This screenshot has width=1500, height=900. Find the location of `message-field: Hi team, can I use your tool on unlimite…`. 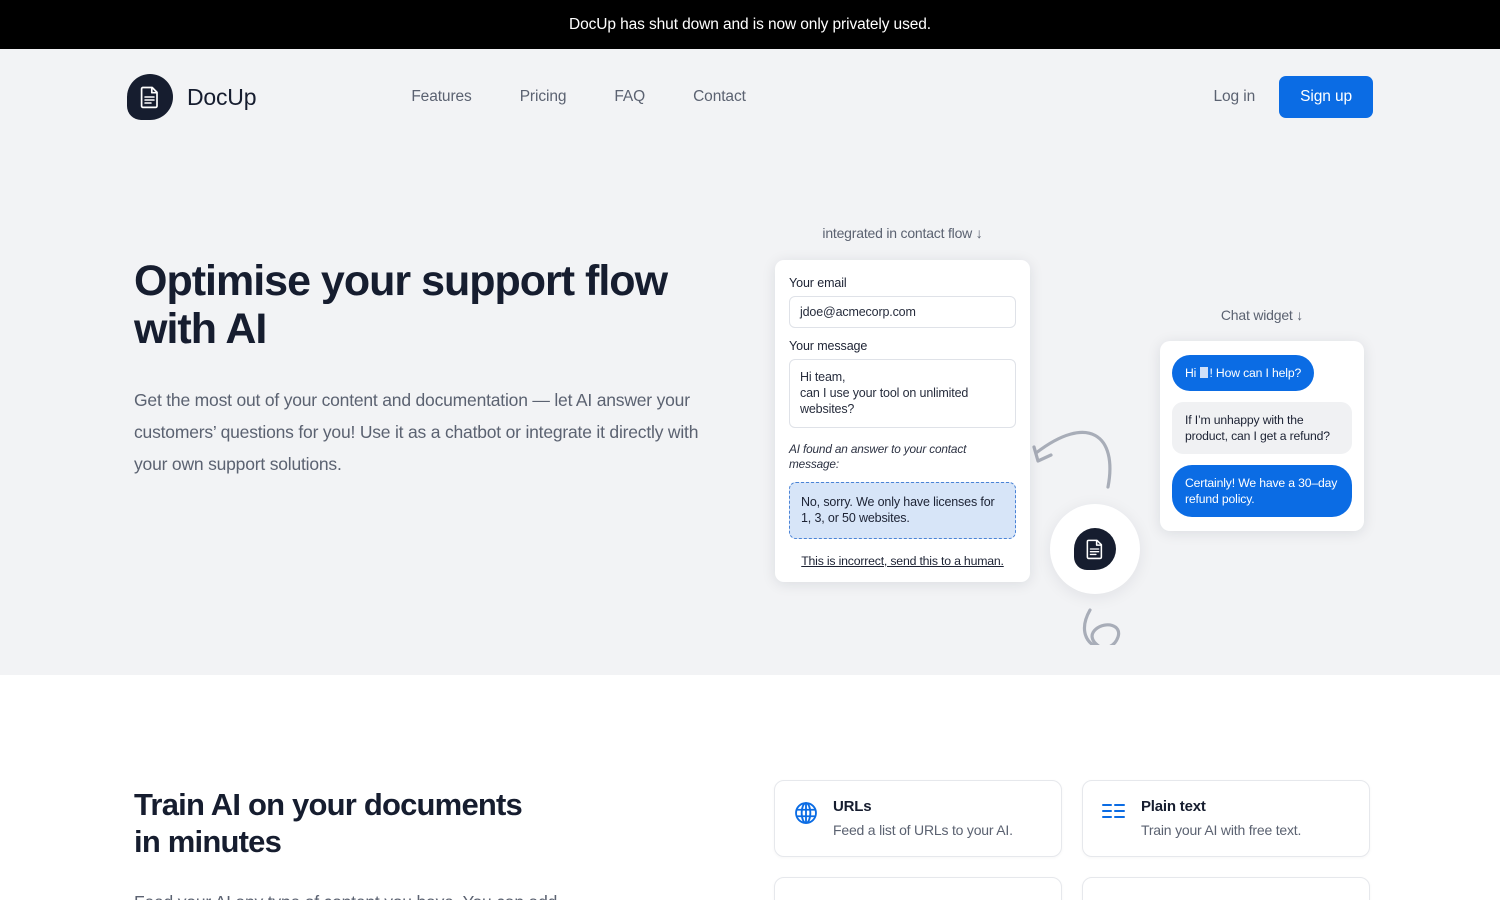

message-field: Hi team, can I use your tool on unlimite… is located at coordinates (902, 393).